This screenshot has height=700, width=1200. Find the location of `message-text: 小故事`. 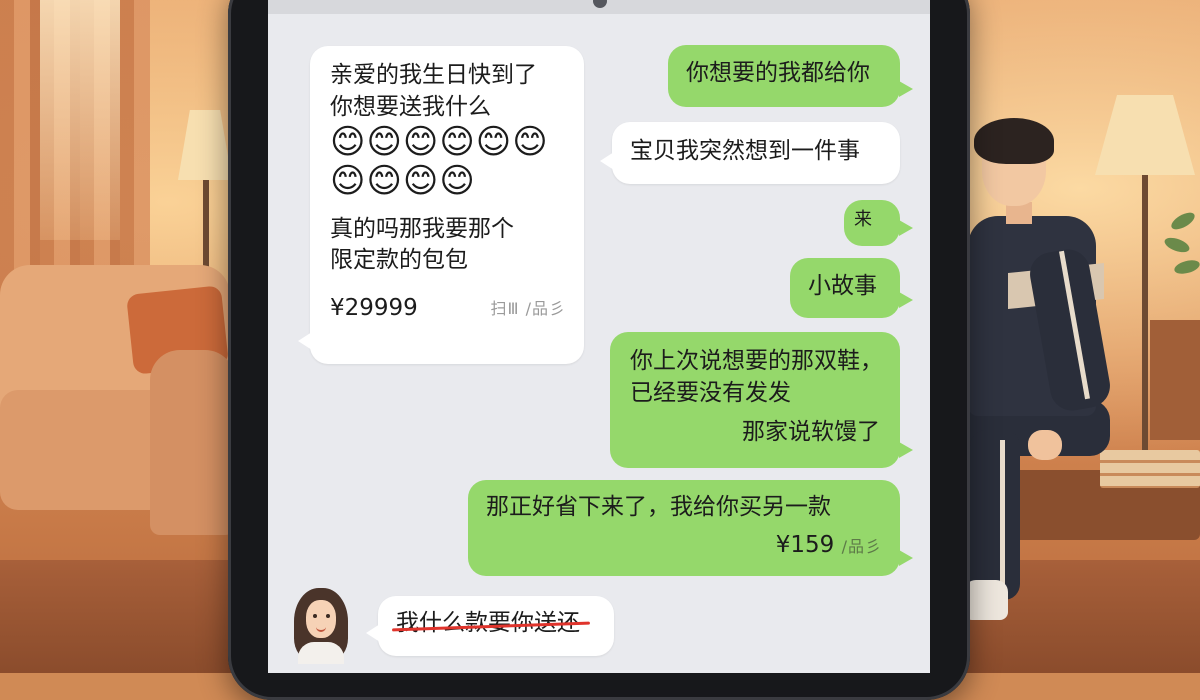

message-text: 小故事 is located at coordinates (842, 286).